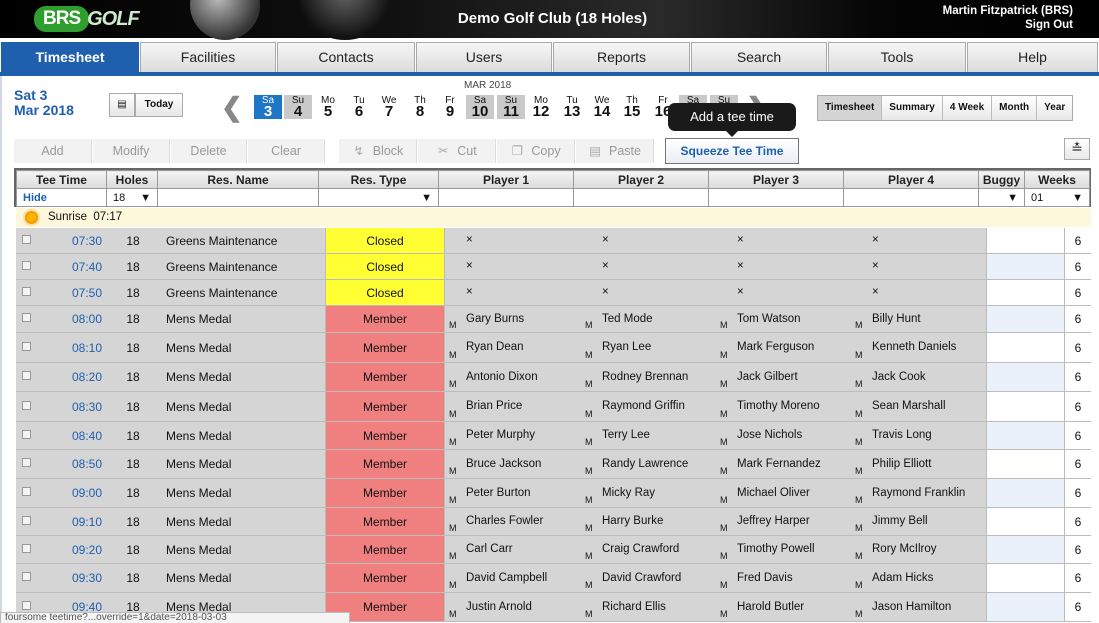  I want to click on clear-button: Clear, so click(286, 151).